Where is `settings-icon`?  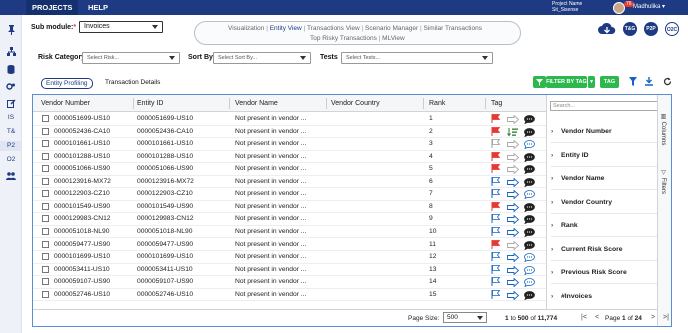 settings-icon is located at coordinates (11, 86).